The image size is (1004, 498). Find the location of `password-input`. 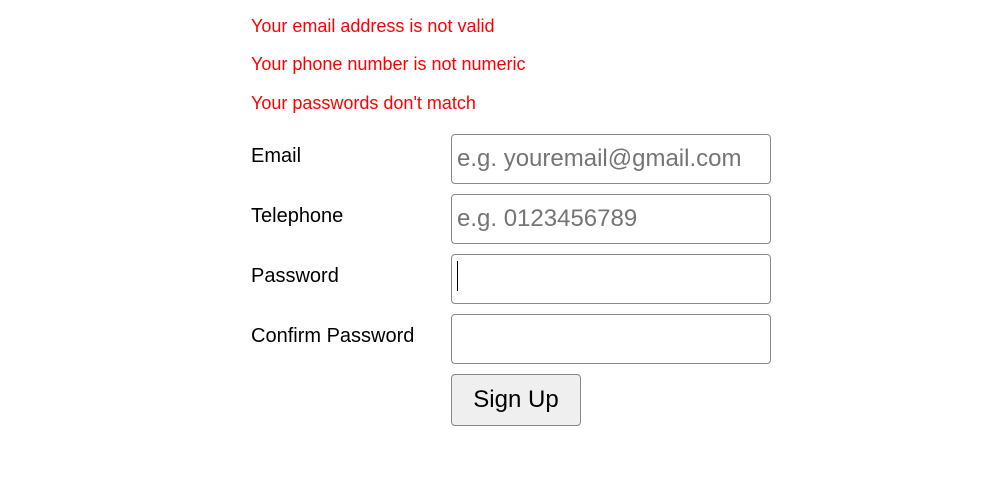

password-input is located at coordinates (611, 279).